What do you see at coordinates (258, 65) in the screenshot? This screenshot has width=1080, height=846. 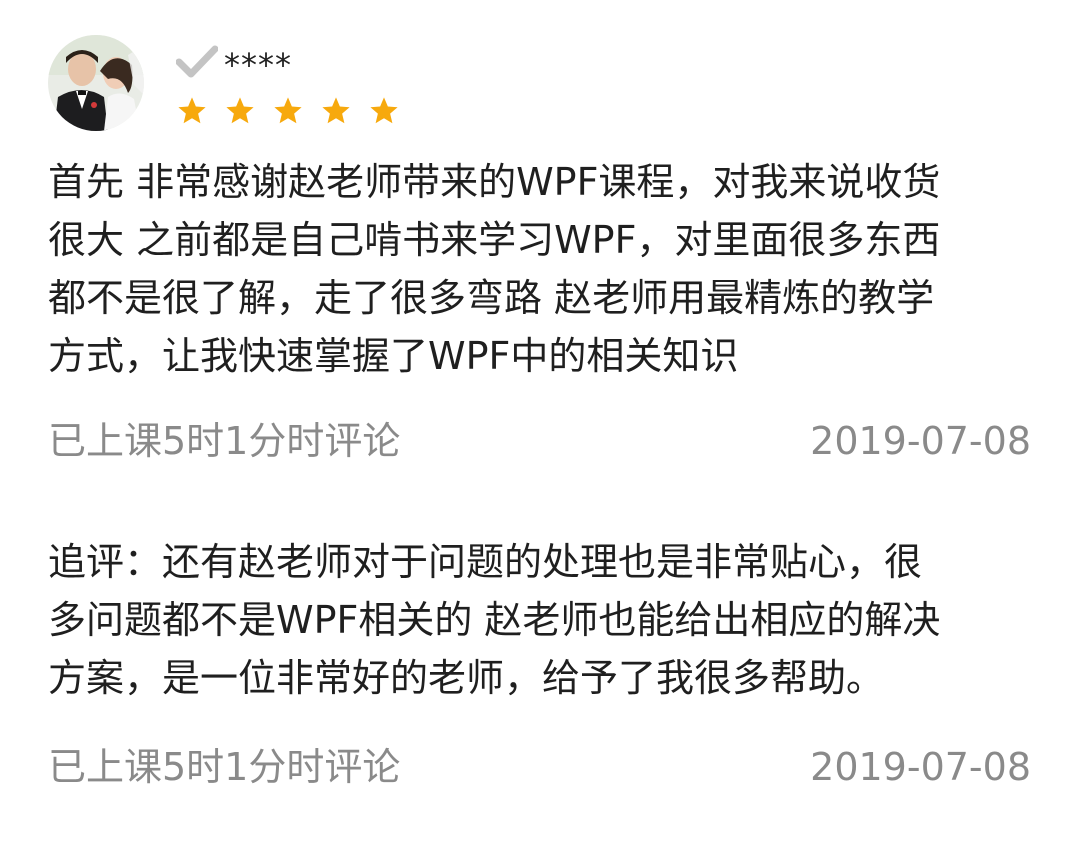 I see `user-name: ****` at bounding box center [258, 65].